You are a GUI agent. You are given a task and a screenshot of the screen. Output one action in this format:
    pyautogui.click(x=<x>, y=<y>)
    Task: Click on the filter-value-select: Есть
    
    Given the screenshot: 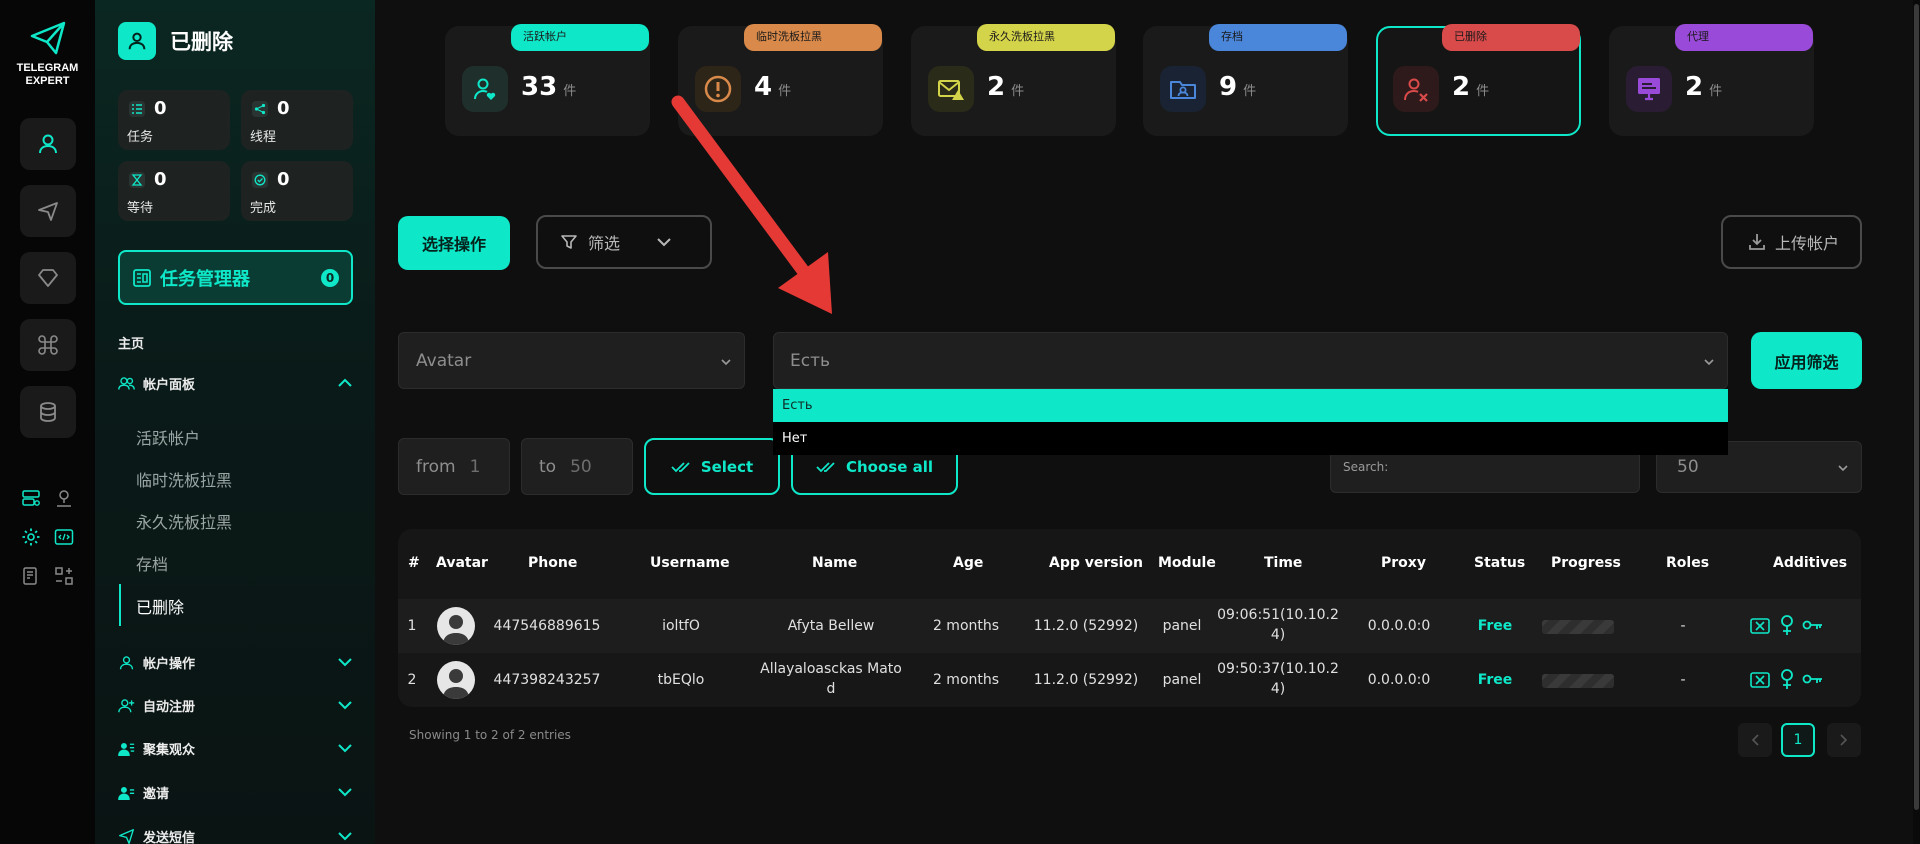 What is the action you would take?
    pyautogui.click(x=1250, y=360)
    